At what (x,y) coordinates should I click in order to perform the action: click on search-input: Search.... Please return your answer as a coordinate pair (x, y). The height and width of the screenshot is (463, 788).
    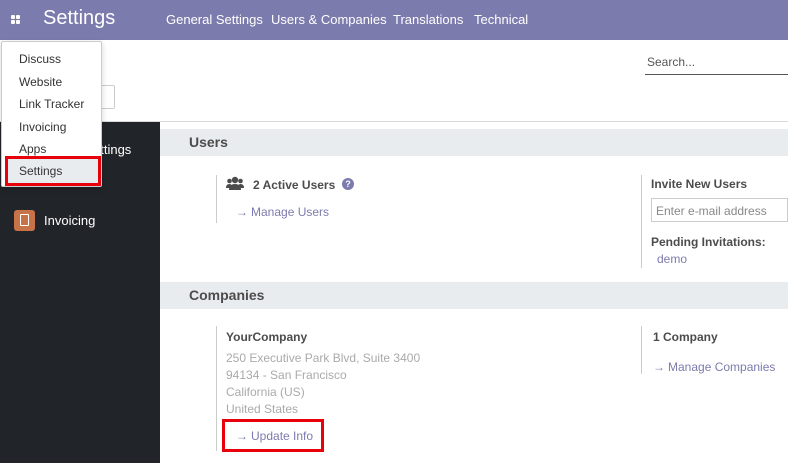
    Looking at the image, I should click on (716, 61).